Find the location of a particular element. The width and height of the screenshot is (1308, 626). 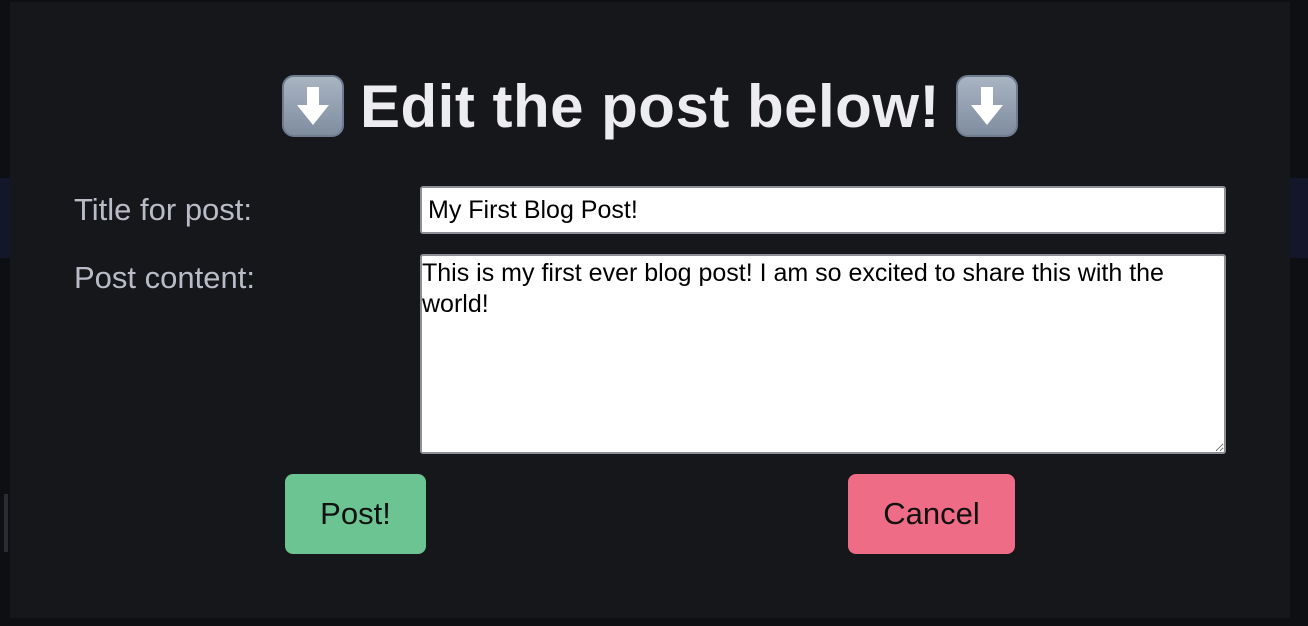

dialog-heading: Edit the post below! is located at coordinates (650, 106).